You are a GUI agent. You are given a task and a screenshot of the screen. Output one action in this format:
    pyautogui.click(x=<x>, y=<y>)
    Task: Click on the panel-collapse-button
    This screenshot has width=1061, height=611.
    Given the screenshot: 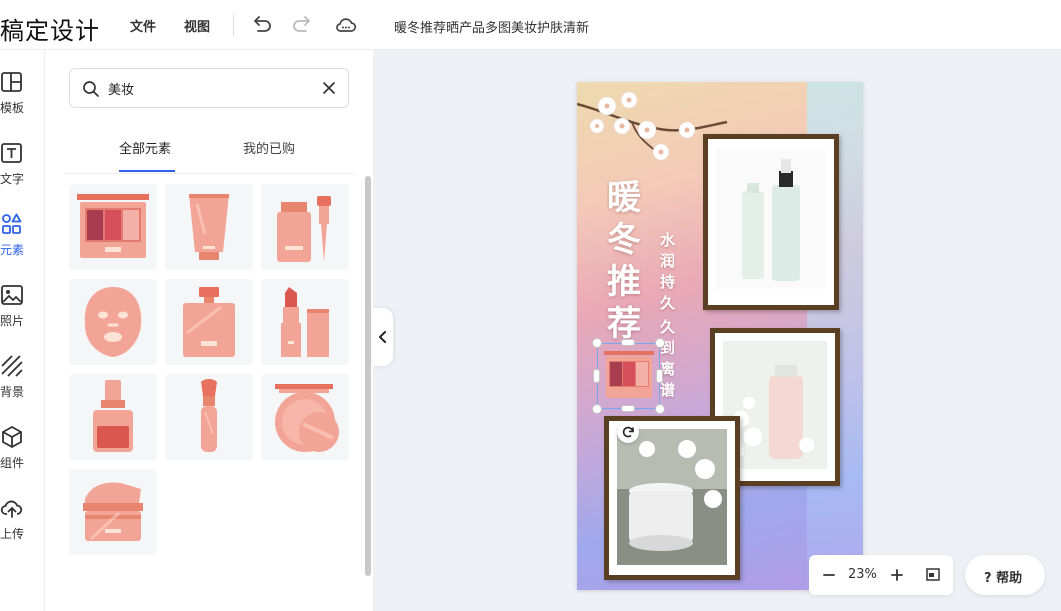 What is the action you would take?
    pyautogui.click(x=383, y=337)
    